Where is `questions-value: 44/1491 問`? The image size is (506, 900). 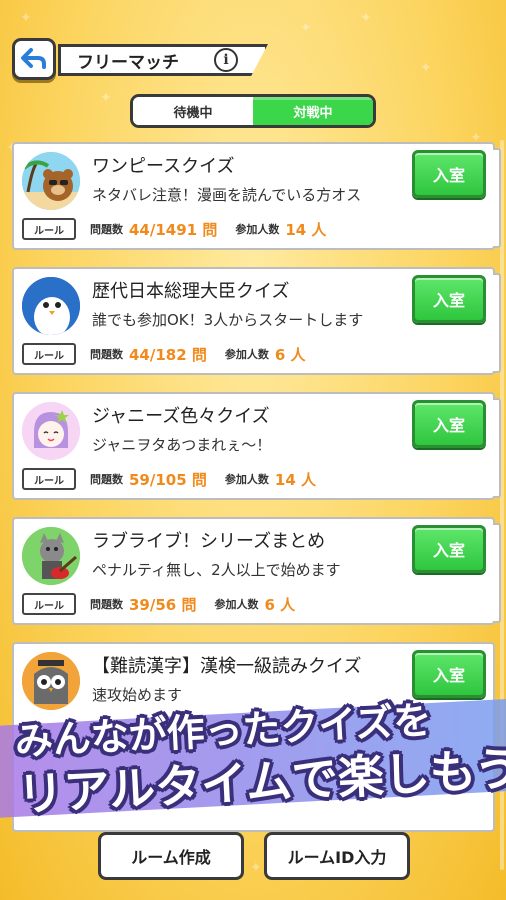 questions-value: 44/1491 問 is located at coordinates (173, 229).